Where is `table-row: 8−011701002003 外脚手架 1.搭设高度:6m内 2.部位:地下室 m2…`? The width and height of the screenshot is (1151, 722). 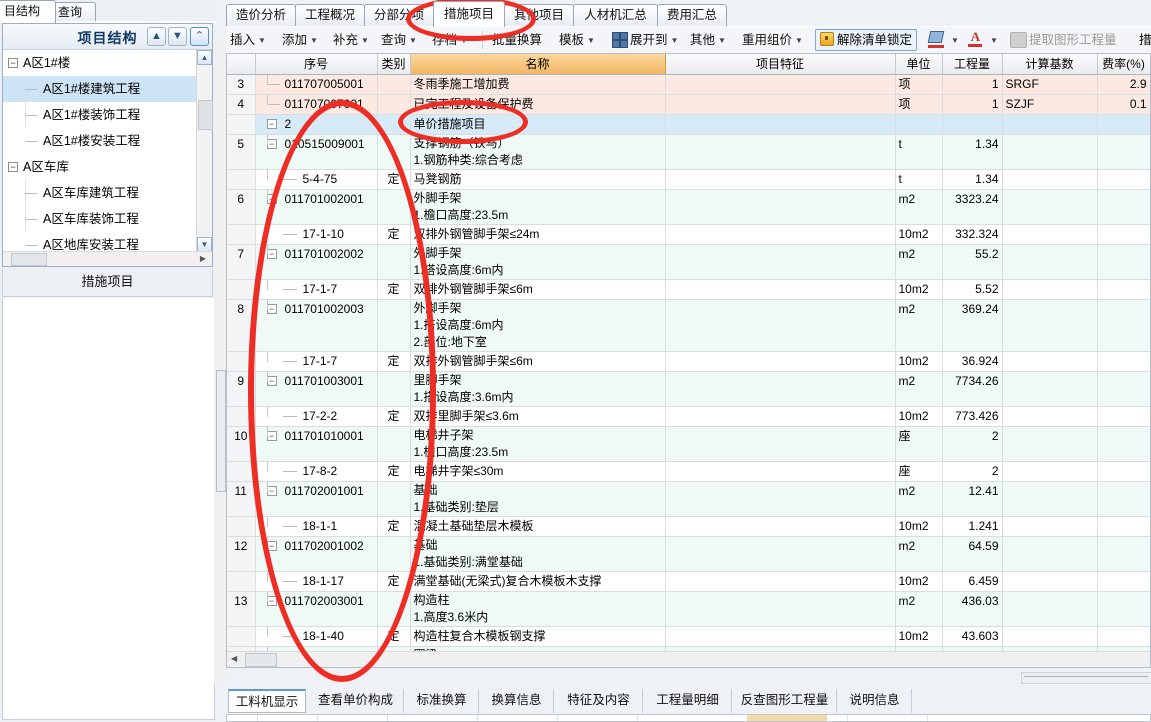 table-row: 8−011701002003 外脚手架 1.搭设高度:6m内 2.部位:地下室 m2… is located at coordinates (688, 325).